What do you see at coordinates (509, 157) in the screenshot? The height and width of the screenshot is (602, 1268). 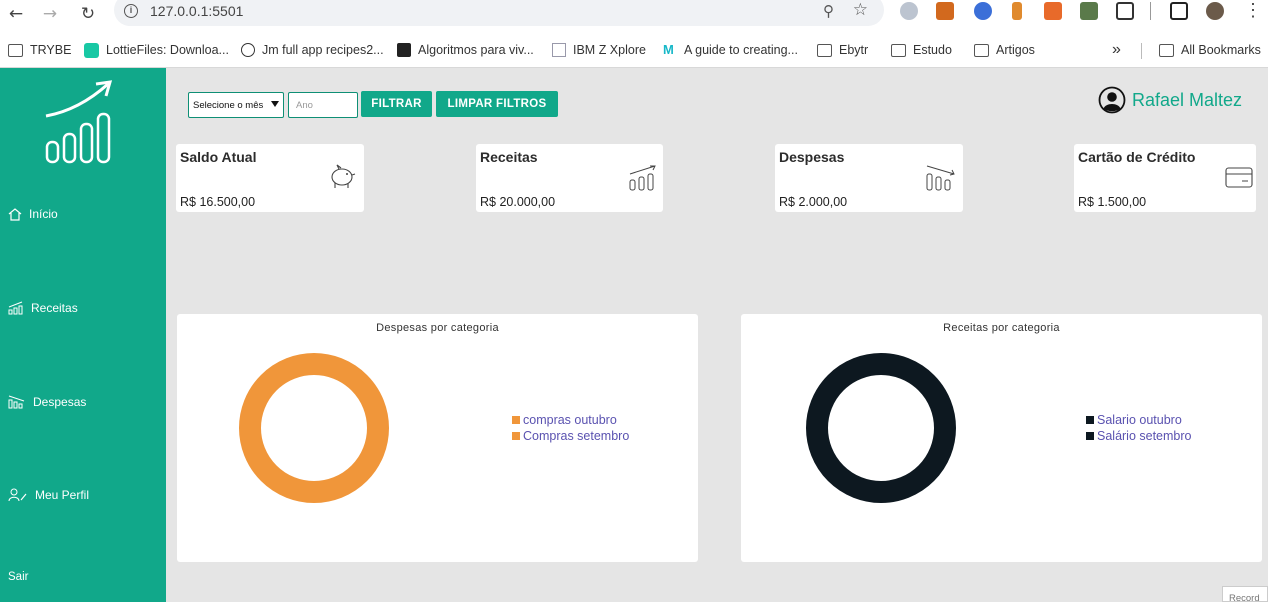 I see `card-title: Receitas` at bounding box center [509, 157].